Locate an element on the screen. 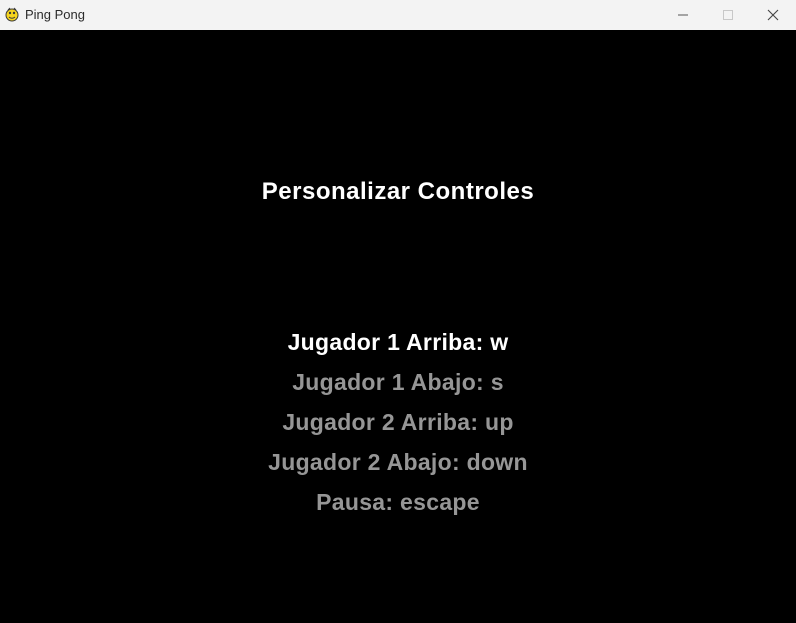  control-option-p2-down: Jugador 2 Abajo: down is located at coordinates (398, 466).